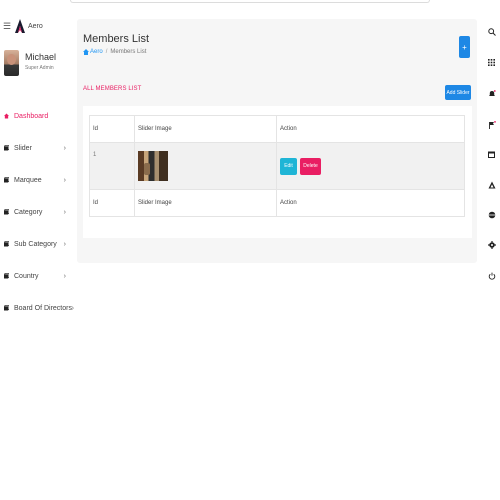 This screenshot has width=500, height=500. Describe the element at coordinates (370, 166) in the screenshot. I see `cell-action: Edit Delete` at that location.